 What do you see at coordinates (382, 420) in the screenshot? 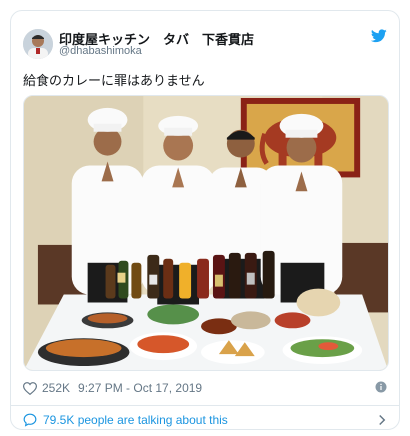
I see `chevron-right-icon` at bounding box center [382, 420].